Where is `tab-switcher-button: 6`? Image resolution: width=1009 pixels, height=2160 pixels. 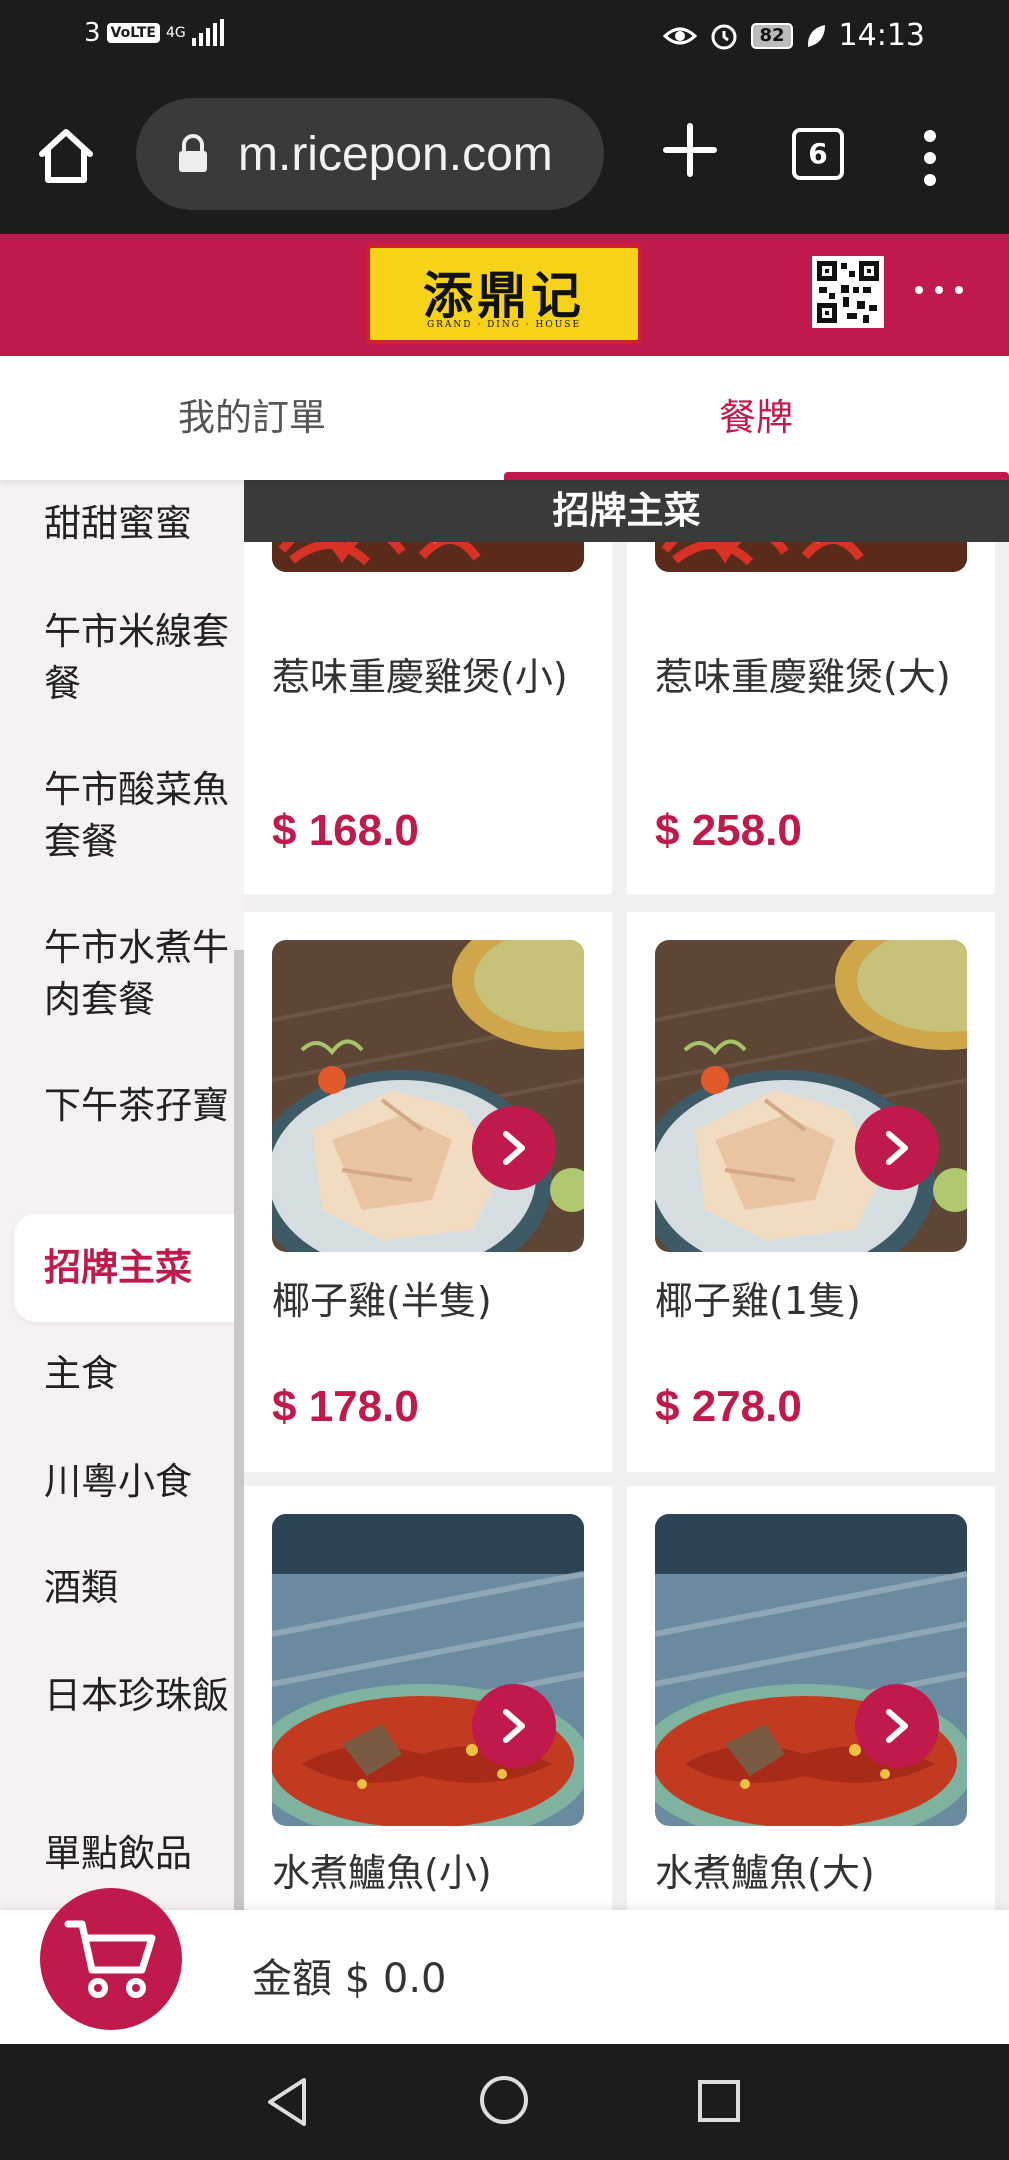
tab-switcher-button: 6 is located at coordinates (818, 154).